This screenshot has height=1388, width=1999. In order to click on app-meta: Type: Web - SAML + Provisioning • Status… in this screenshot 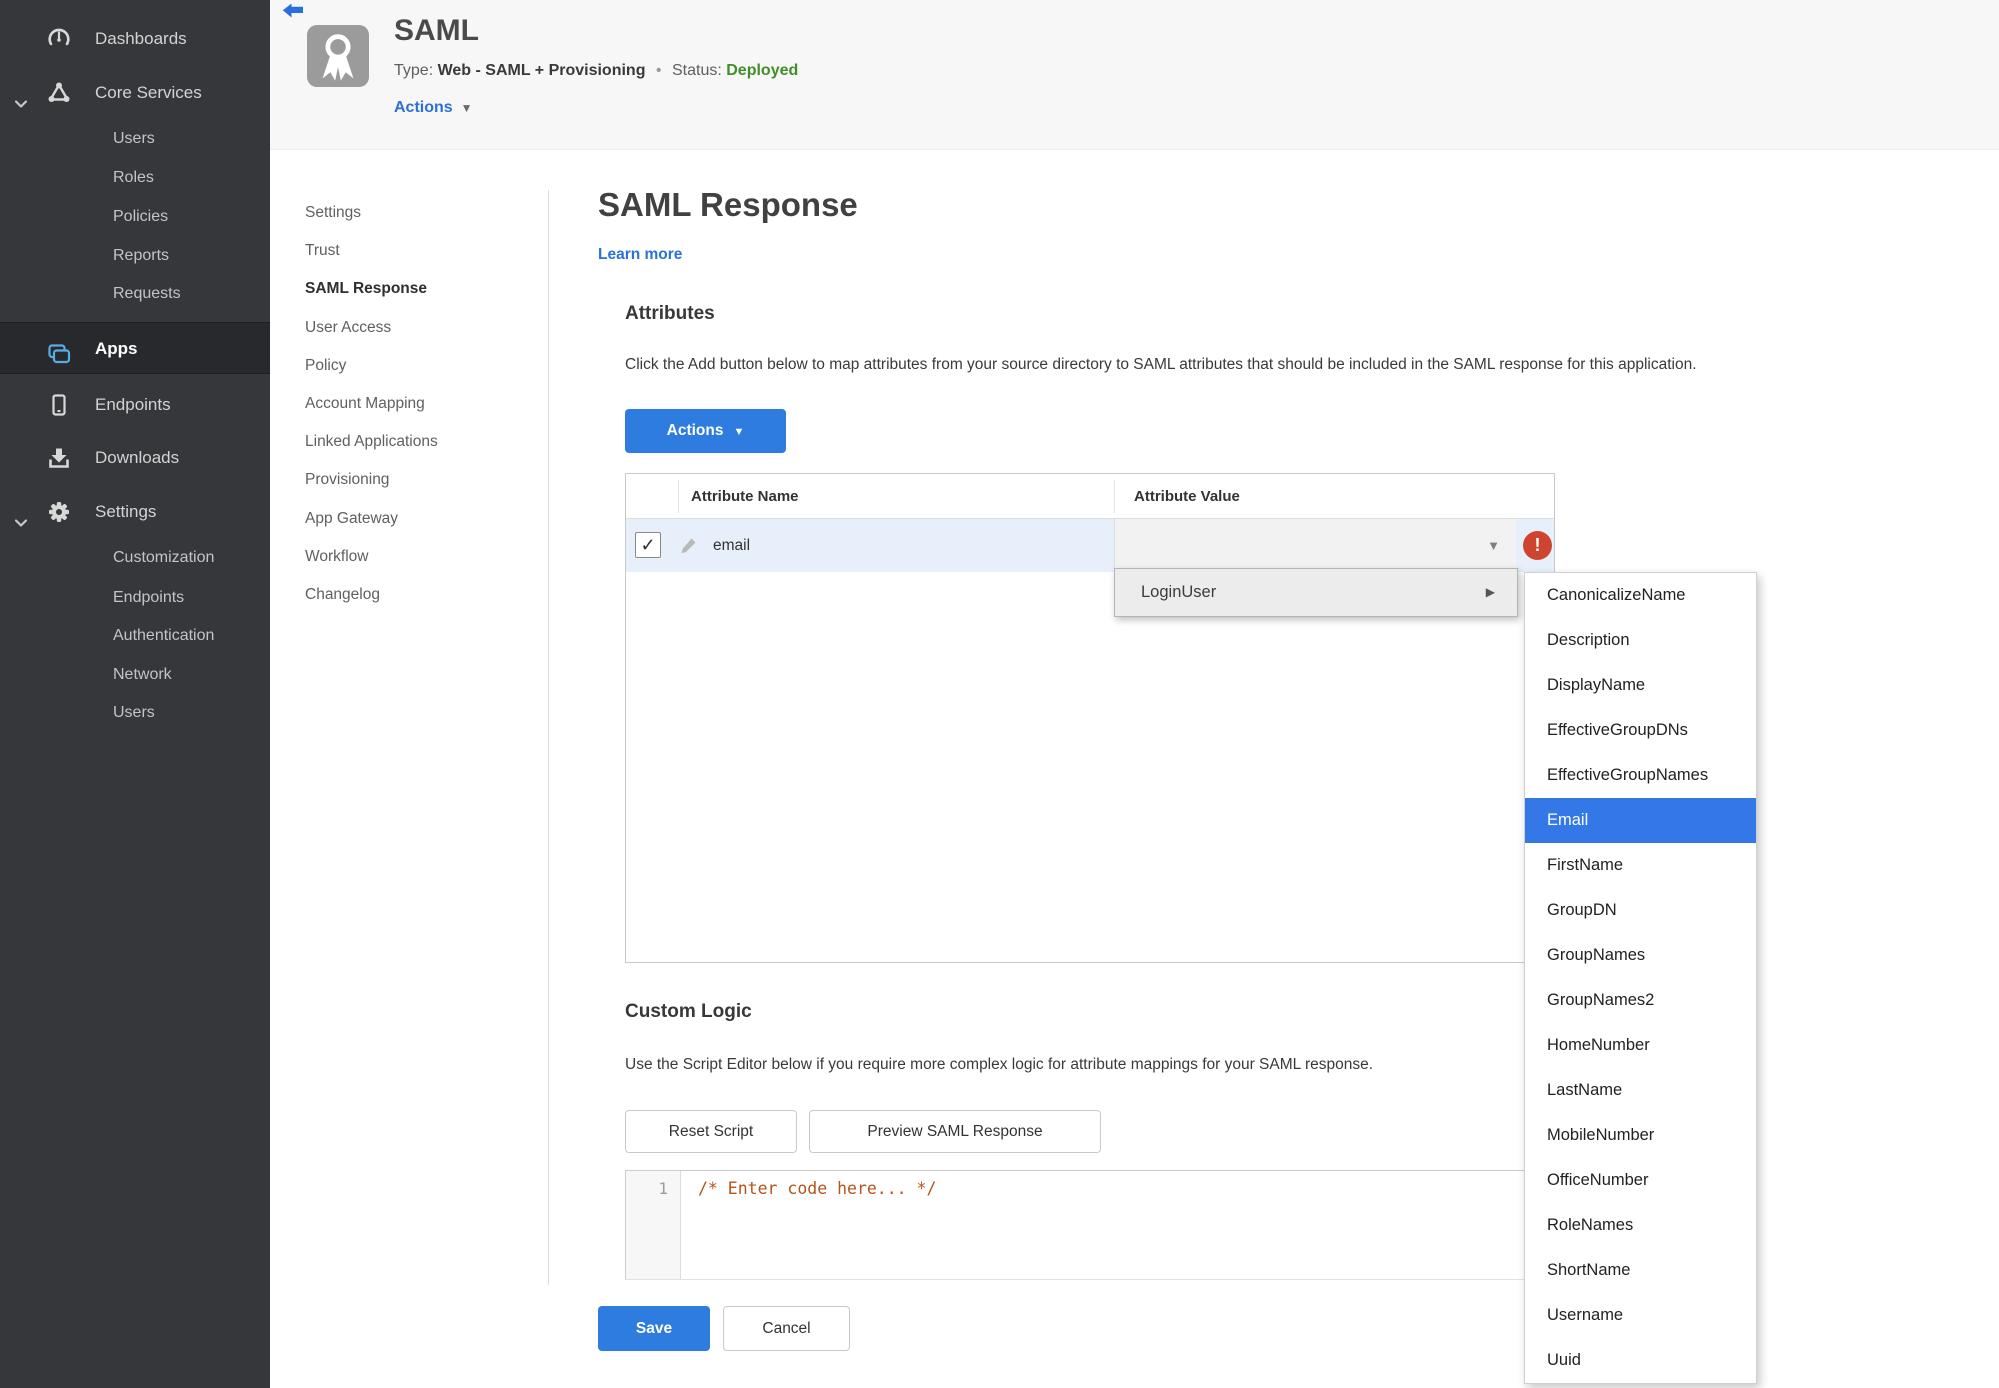, I will do `click(596, 71)`.